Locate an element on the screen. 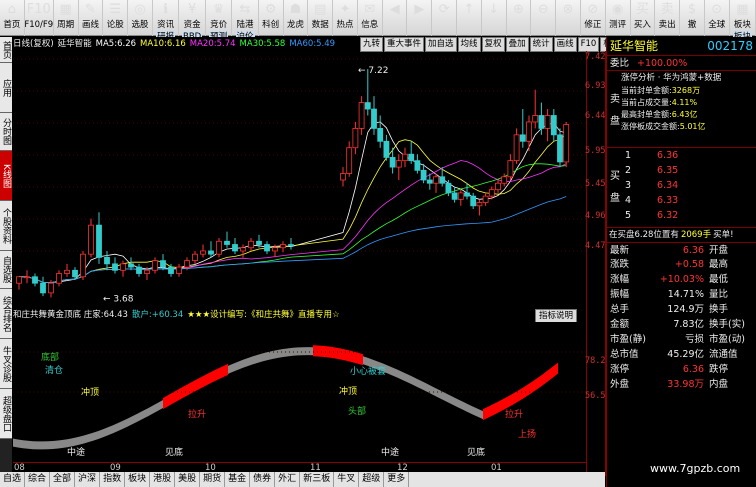  toolbar-down-button: ↓ is located at coordinates (494, 18).